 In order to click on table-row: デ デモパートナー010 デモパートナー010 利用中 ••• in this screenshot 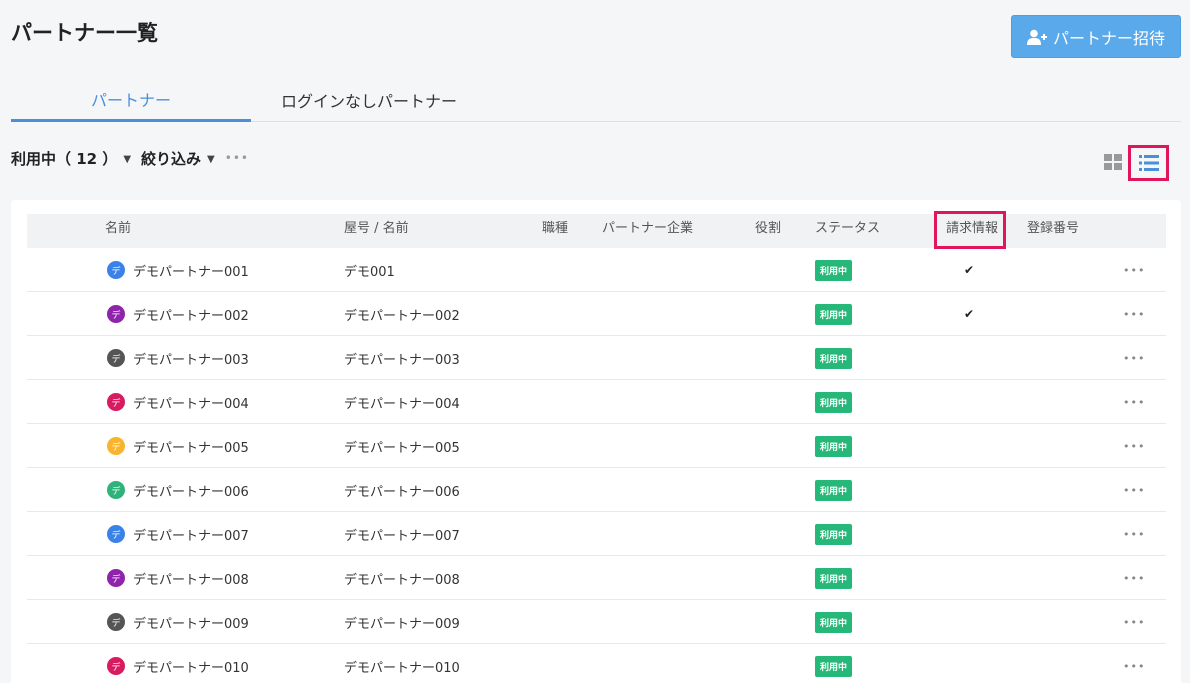, I will do `click(596, 663)`.